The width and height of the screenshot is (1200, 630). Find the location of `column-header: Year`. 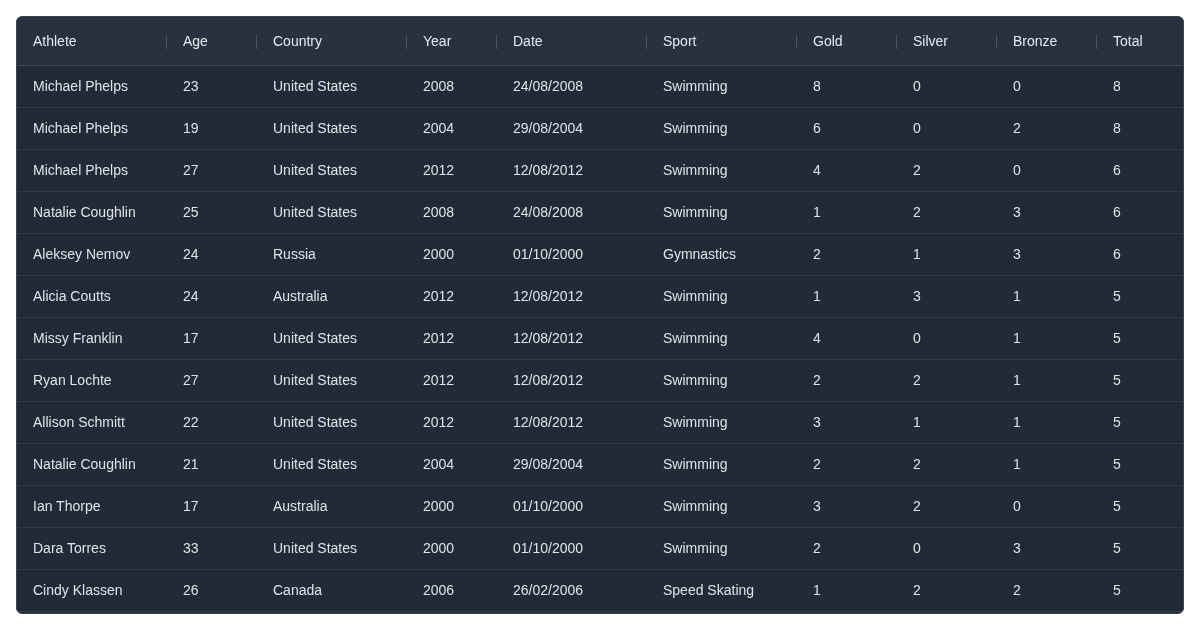

column-header: Year is located at coordinates (429, 41).